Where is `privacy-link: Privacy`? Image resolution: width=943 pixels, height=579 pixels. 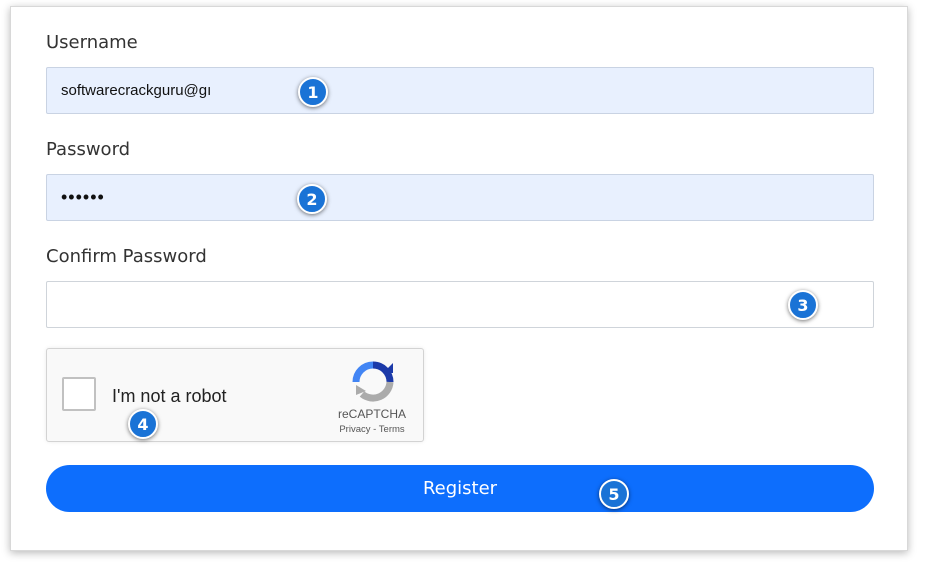 privacy-link: Privacy is located at coordinates (354, 429).